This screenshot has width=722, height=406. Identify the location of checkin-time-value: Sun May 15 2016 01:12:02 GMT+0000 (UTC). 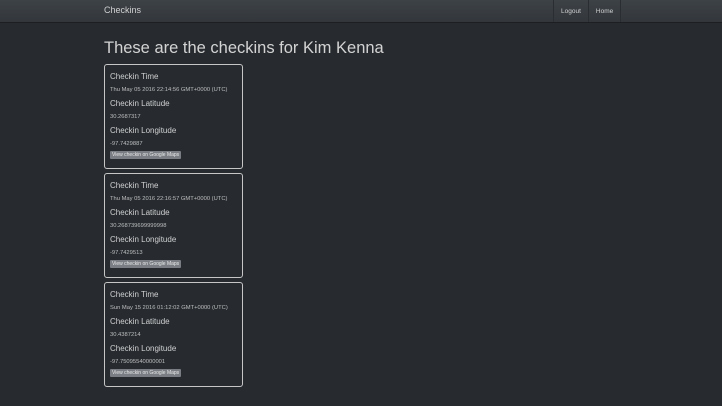
(169, 308).